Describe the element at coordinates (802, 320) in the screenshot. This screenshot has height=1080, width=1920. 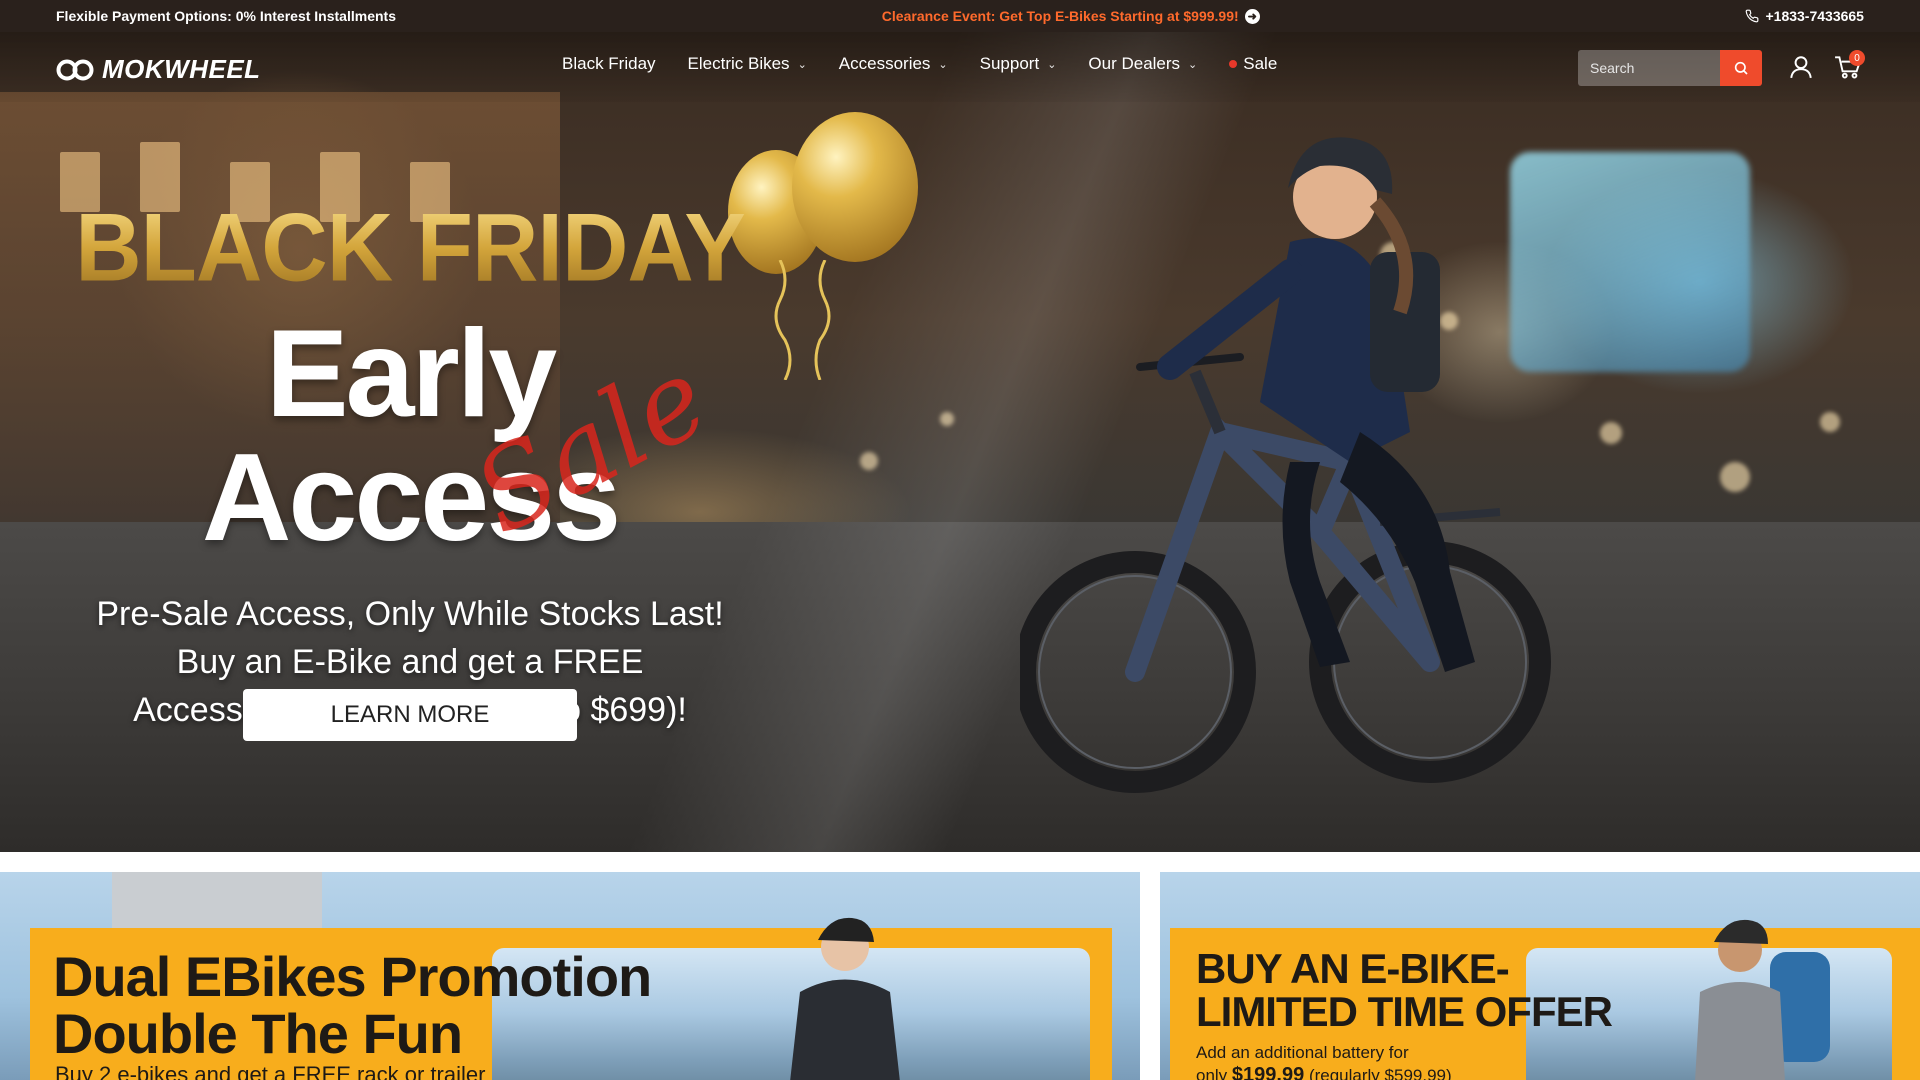
I see `balloon-ribbon` at that location.